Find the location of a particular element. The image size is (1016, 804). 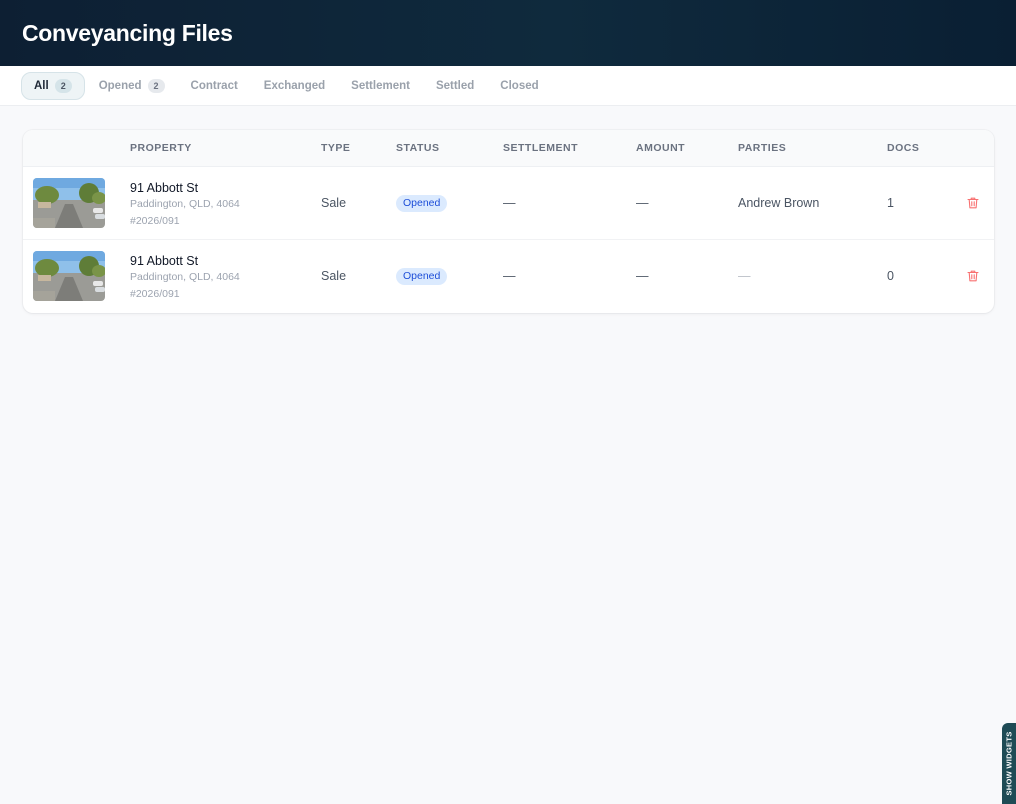

docs-cell: 1 is located at coordinates (890, 203).